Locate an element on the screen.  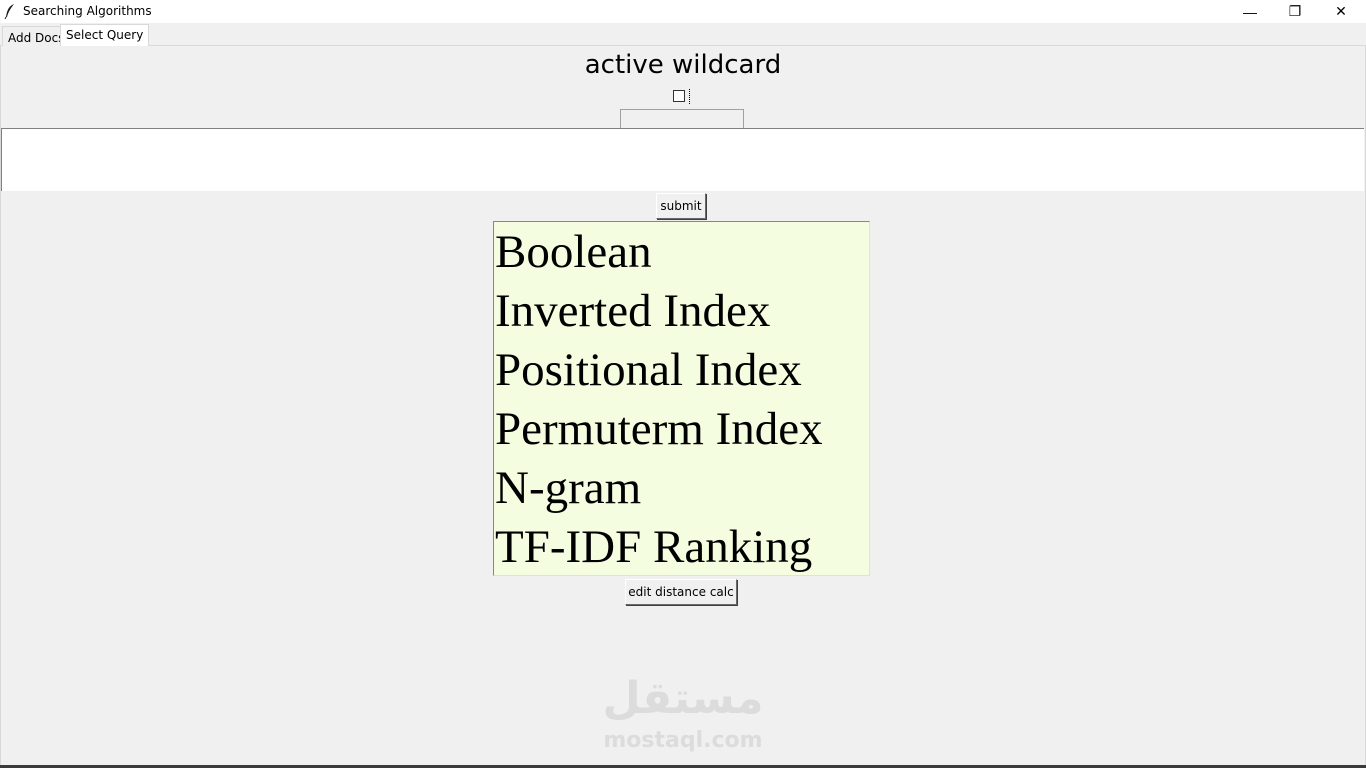
minimize-icon: — is located at coordinates (1250, 11).